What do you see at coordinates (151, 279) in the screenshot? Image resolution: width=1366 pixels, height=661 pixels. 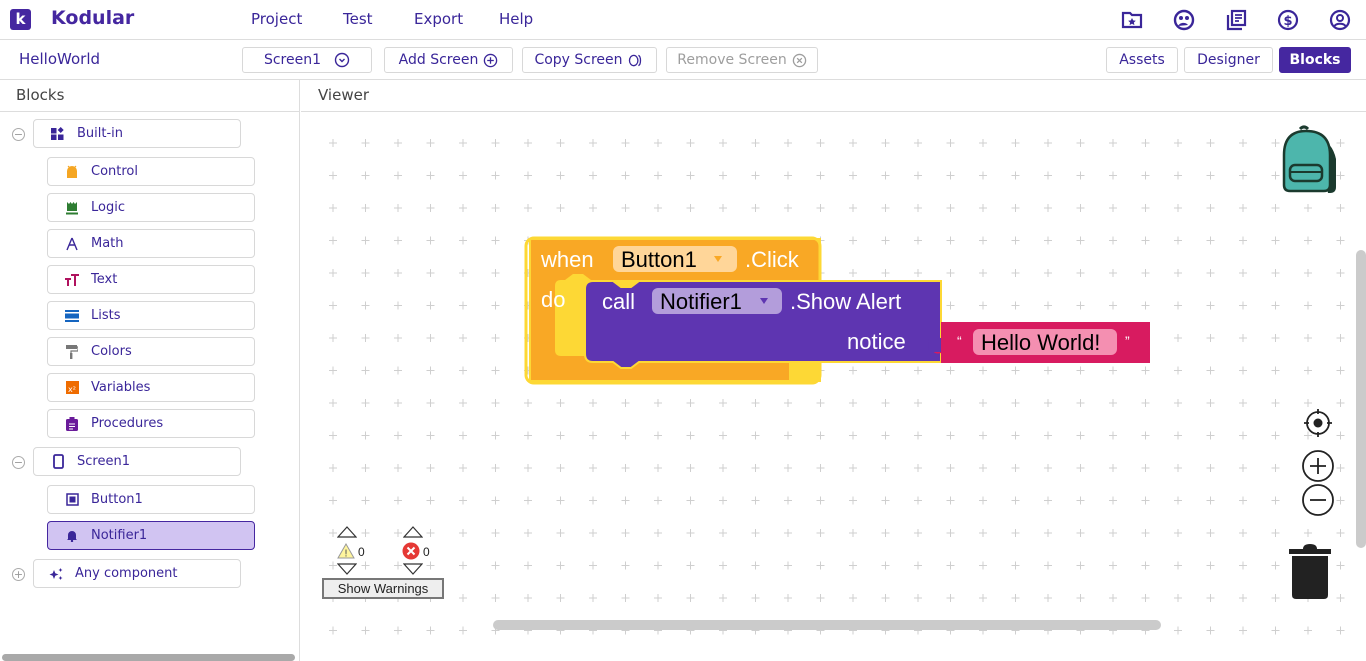 I see `tree-item-text: Text` at bounding box center [151, 279].